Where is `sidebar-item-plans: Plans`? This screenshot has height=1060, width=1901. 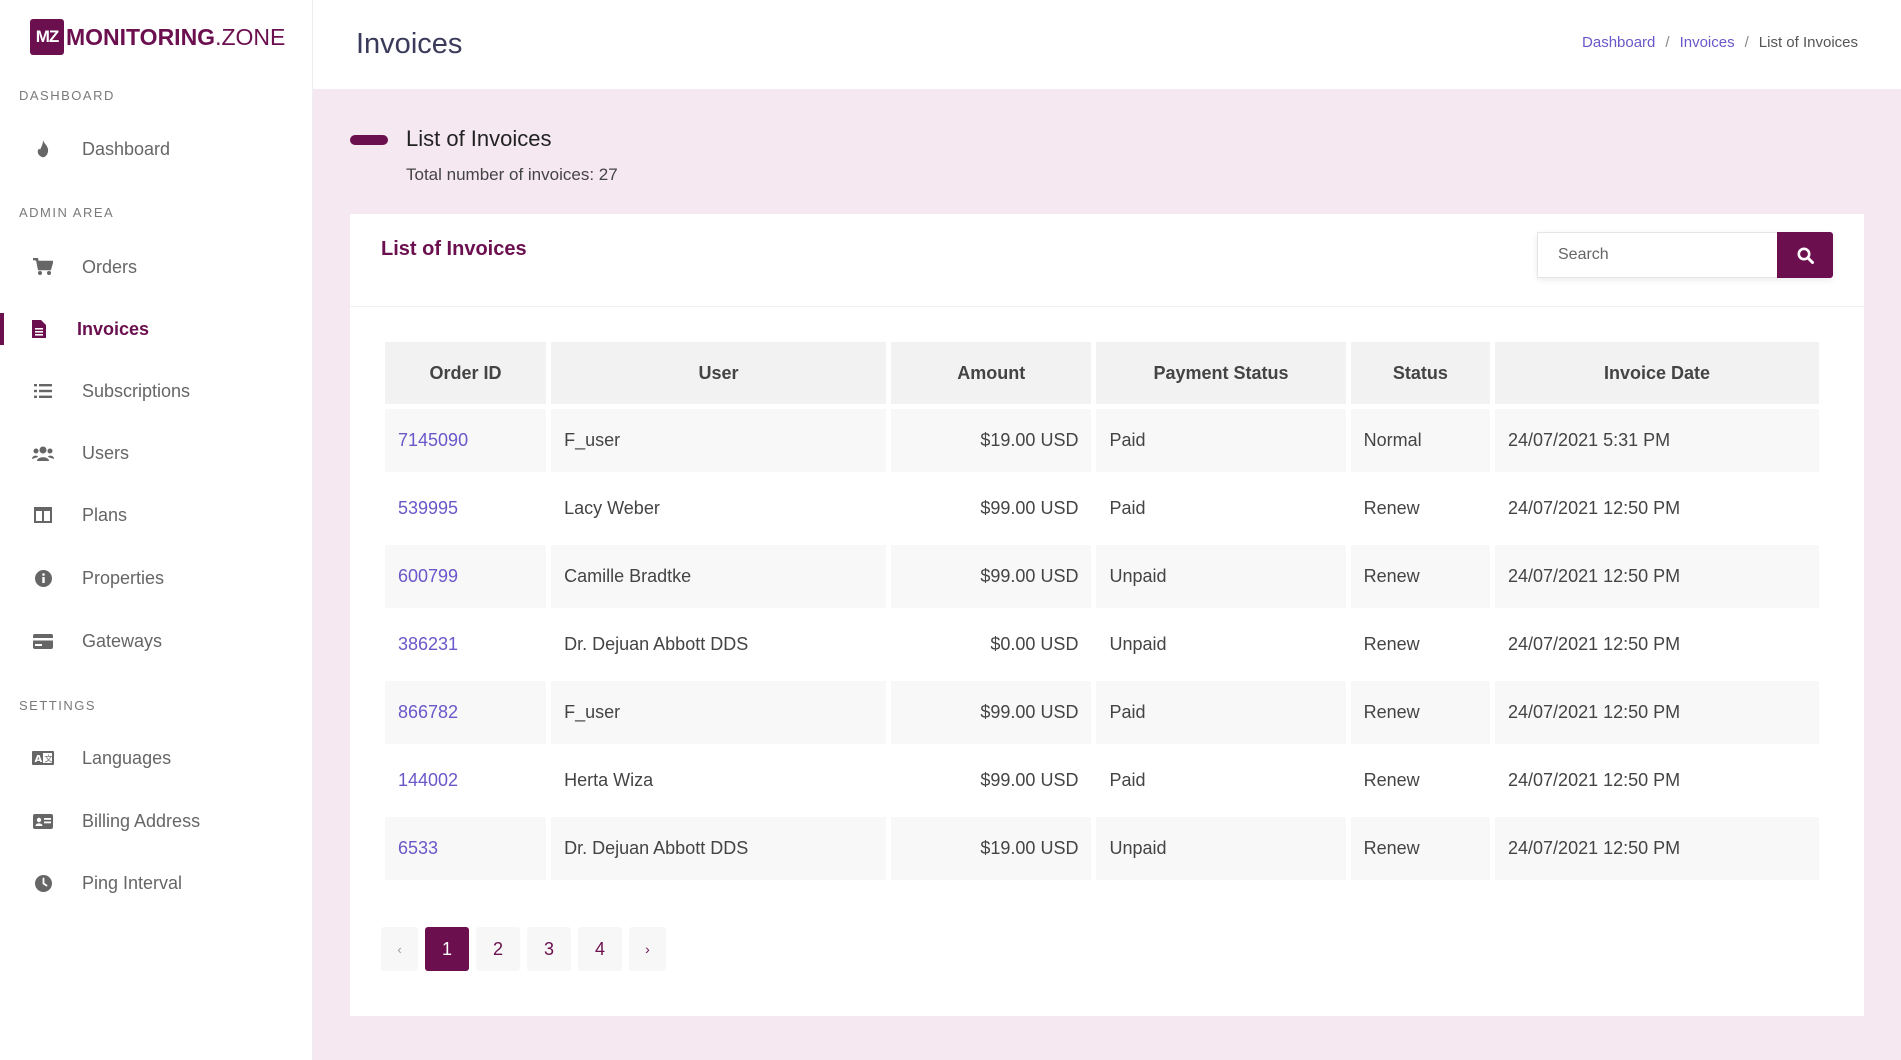
sidebar-item-plans: Plans is located at coordinates (156, 515).